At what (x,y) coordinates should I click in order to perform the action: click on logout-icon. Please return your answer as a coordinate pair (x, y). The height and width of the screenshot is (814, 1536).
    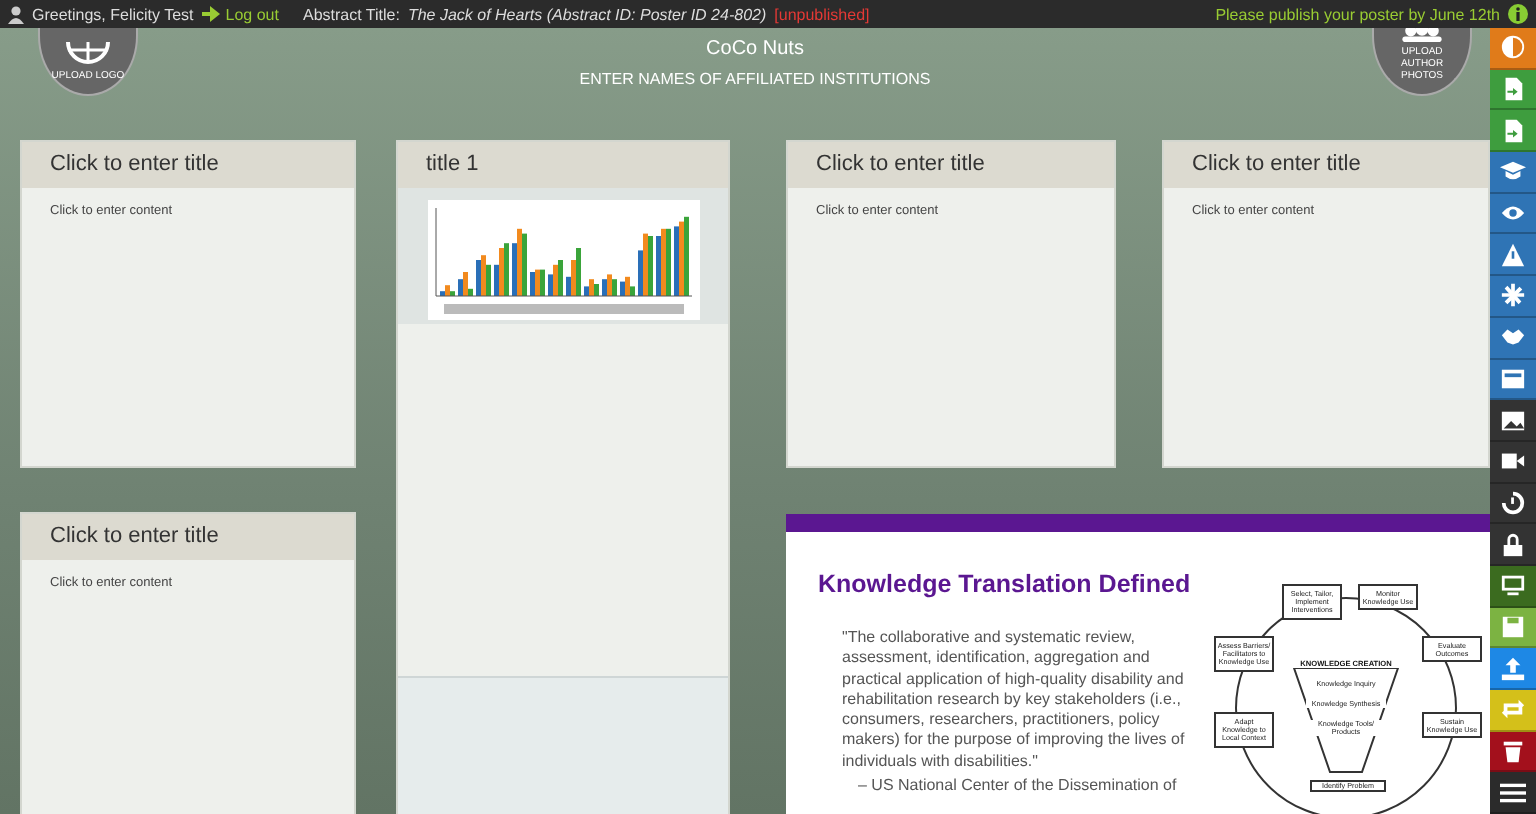
    Looking at the image, I should click on (210, 14).